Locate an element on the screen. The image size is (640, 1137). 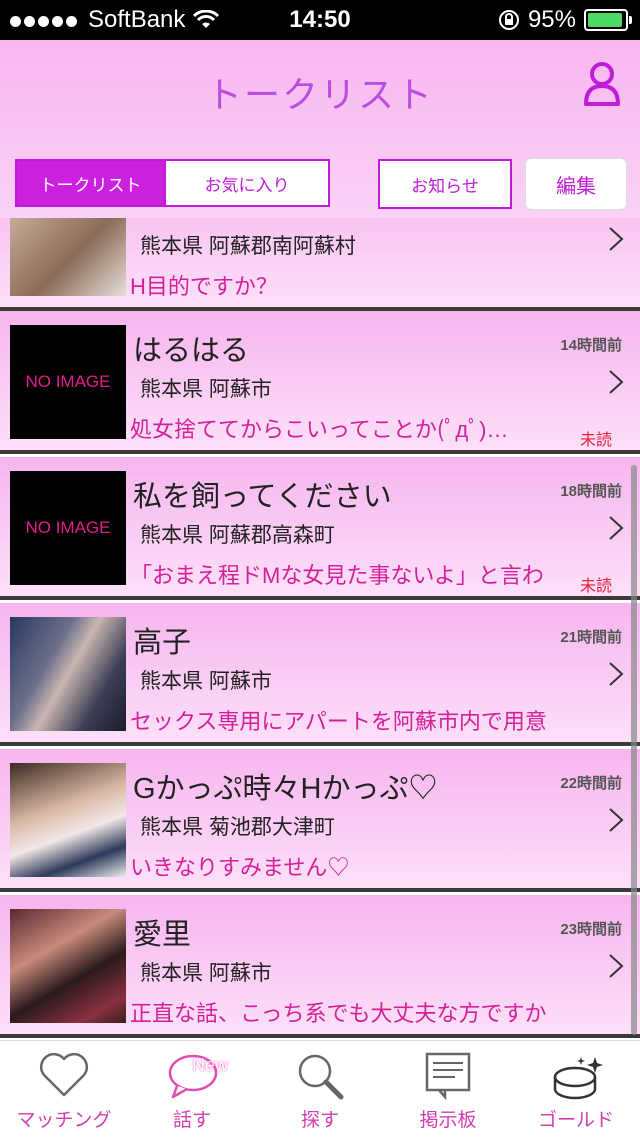
bulletin-board-icon is located at coordinates (448, 1076).